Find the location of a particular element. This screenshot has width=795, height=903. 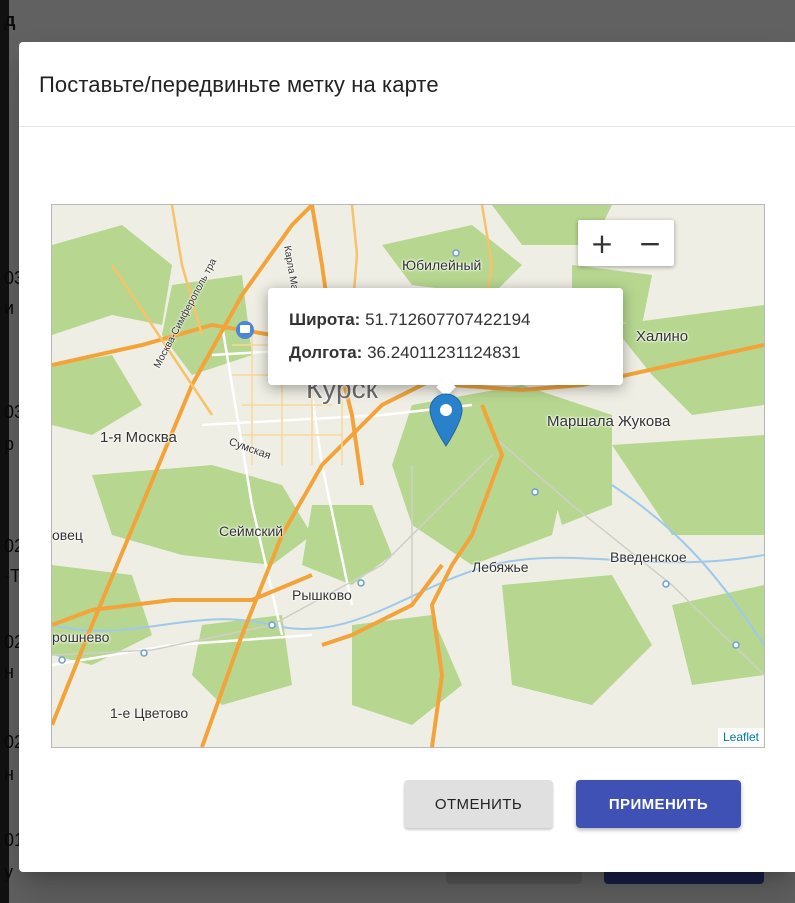

place-label: 1-е Цветово is located at coordinates (149, 713).